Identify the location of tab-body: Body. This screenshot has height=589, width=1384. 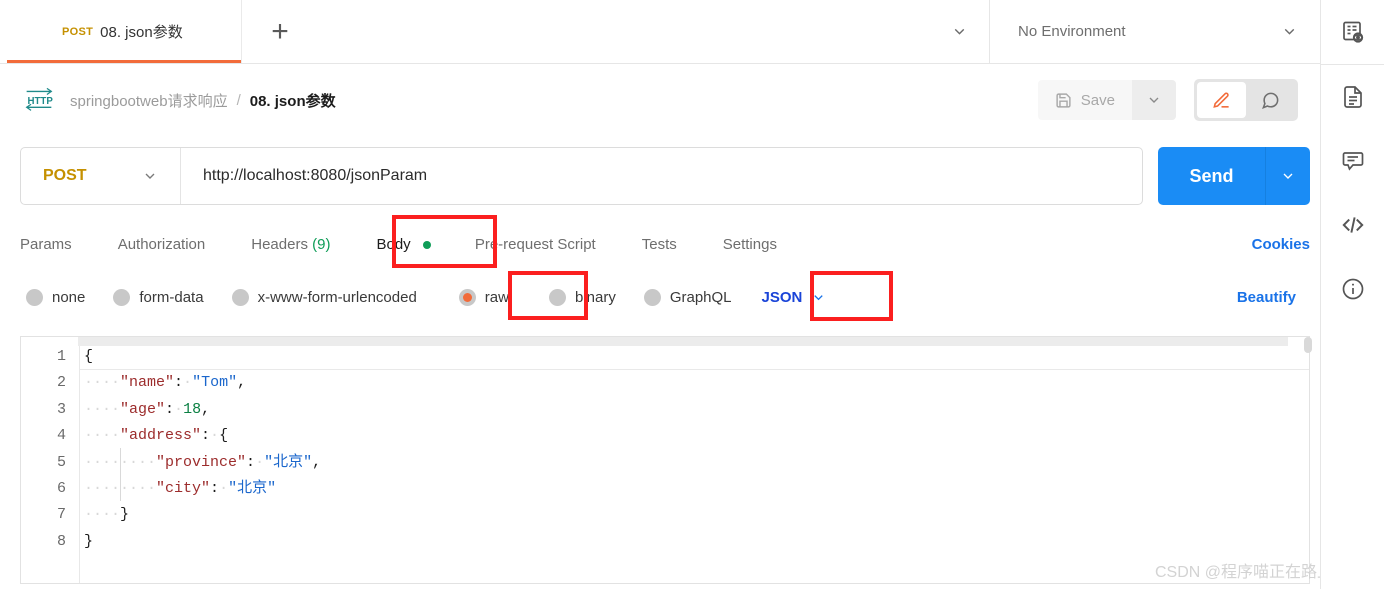
(403, 244).